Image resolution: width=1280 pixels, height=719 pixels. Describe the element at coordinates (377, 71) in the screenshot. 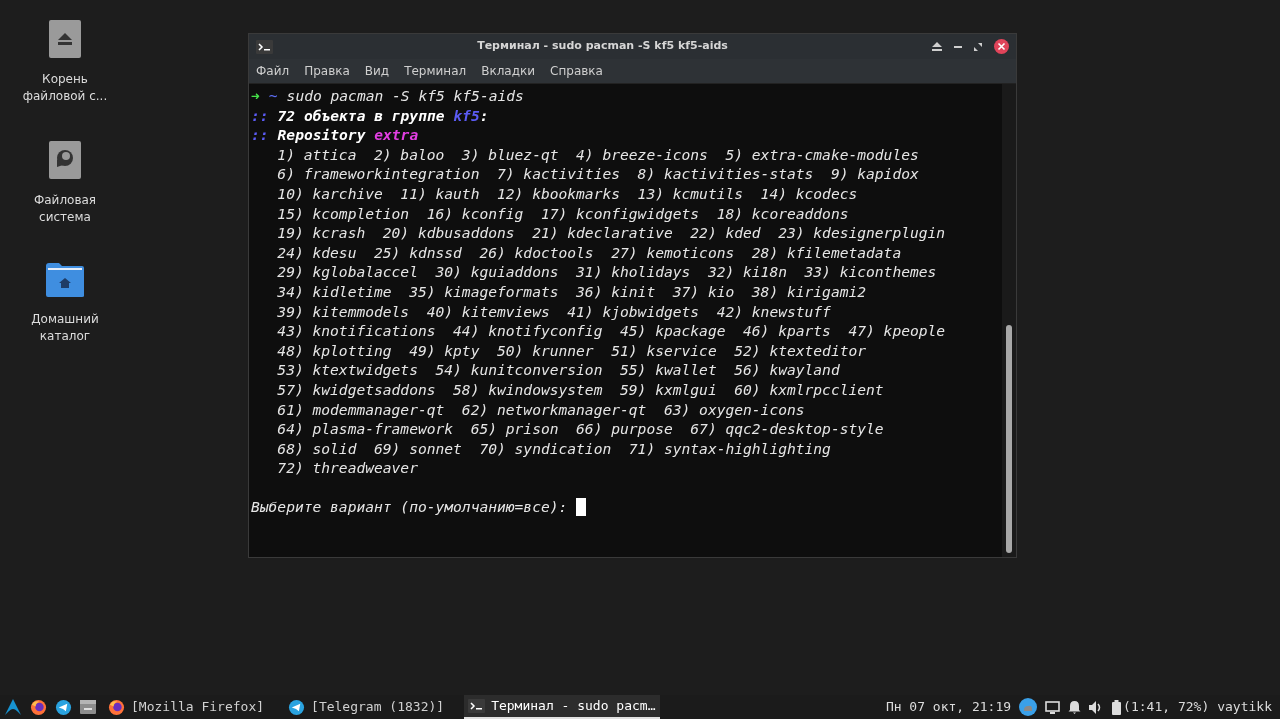

I see `menu-item: Вид` at that location.